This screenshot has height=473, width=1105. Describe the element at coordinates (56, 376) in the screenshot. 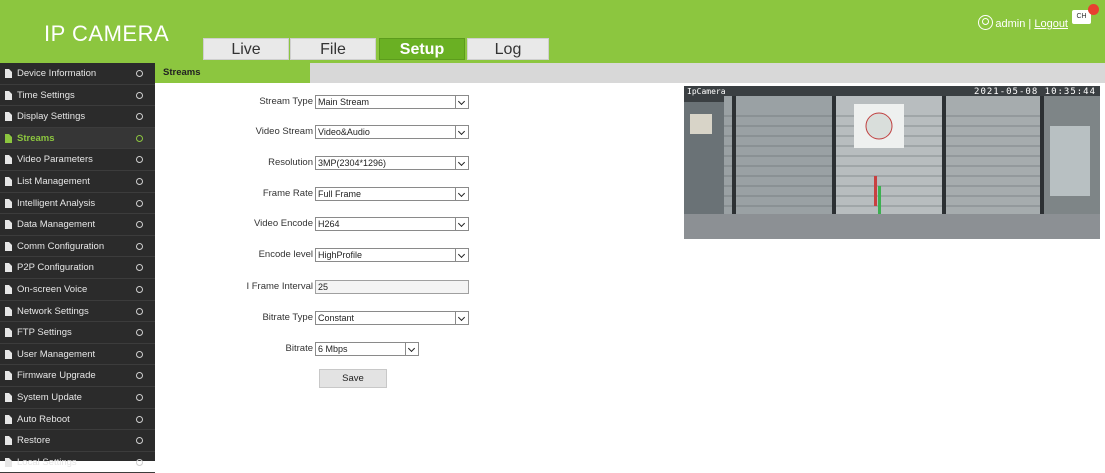

I see `sidebar-item-label: Firmware Upgrade` at that location.